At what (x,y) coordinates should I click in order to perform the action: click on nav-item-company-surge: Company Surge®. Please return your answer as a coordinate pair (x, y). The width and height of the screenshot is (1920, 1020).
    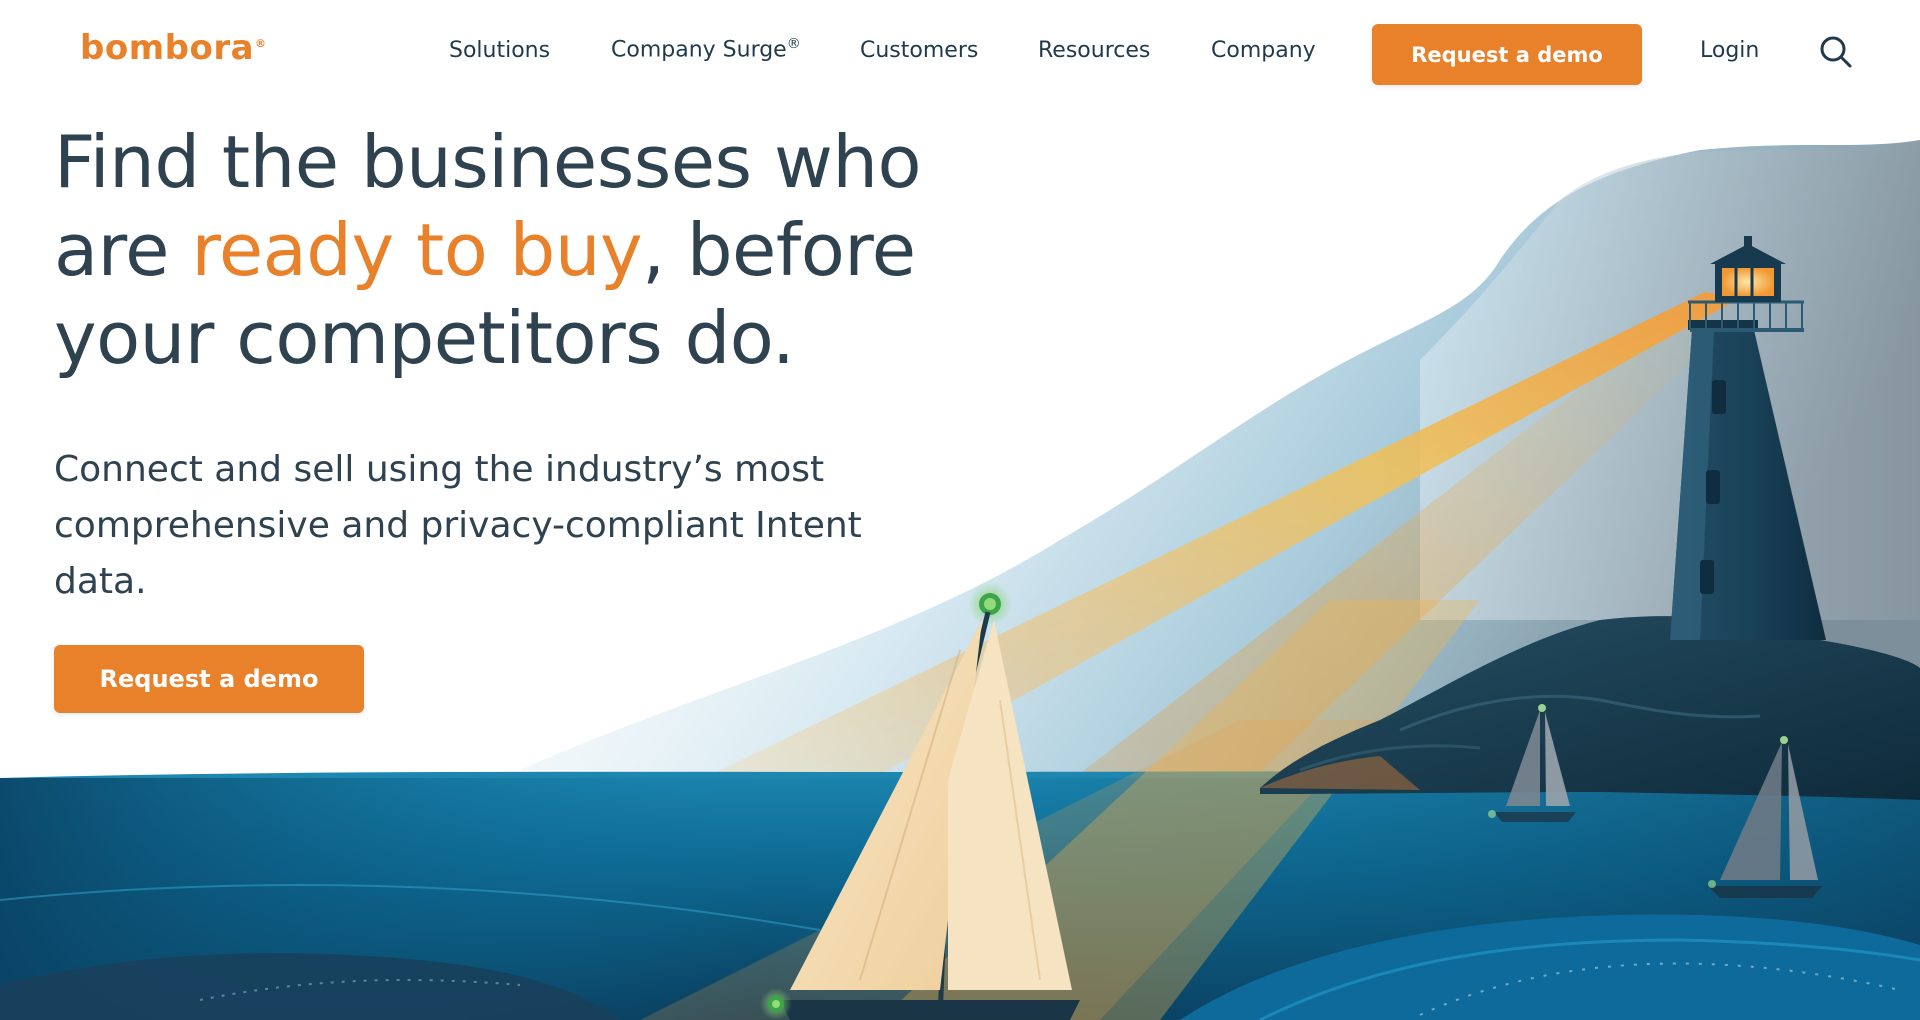
    Looking at the image, I should click on (706, 49).